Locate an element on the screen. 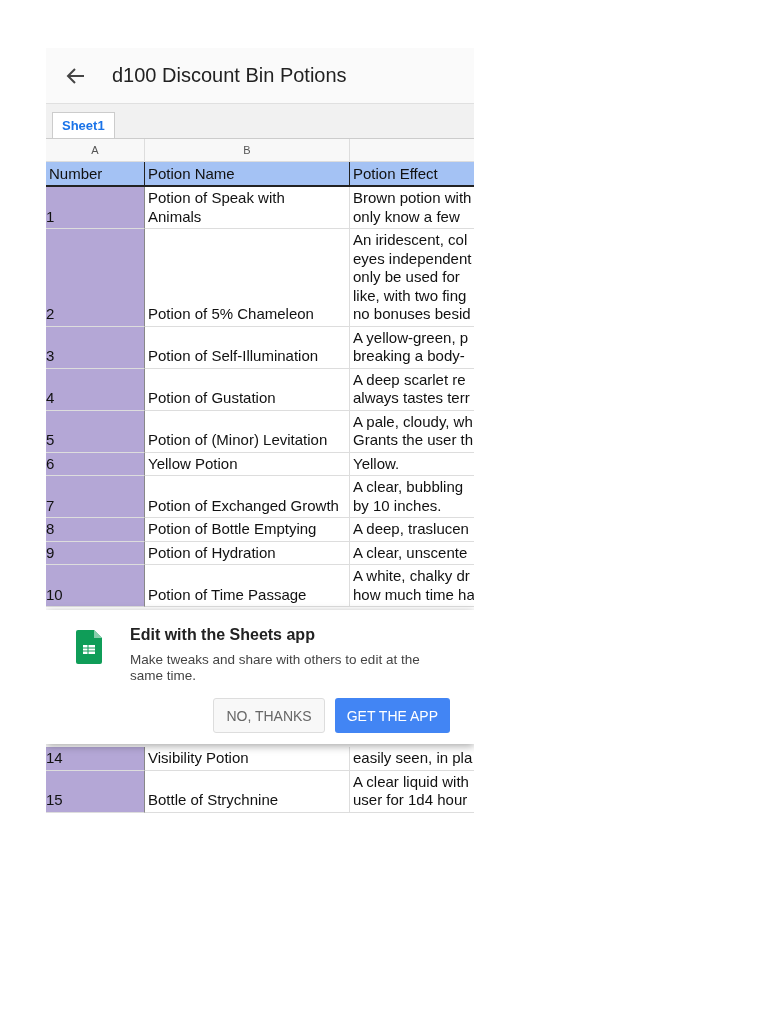  table-cell: Yellow Potion is located at coordinates (247, 464).